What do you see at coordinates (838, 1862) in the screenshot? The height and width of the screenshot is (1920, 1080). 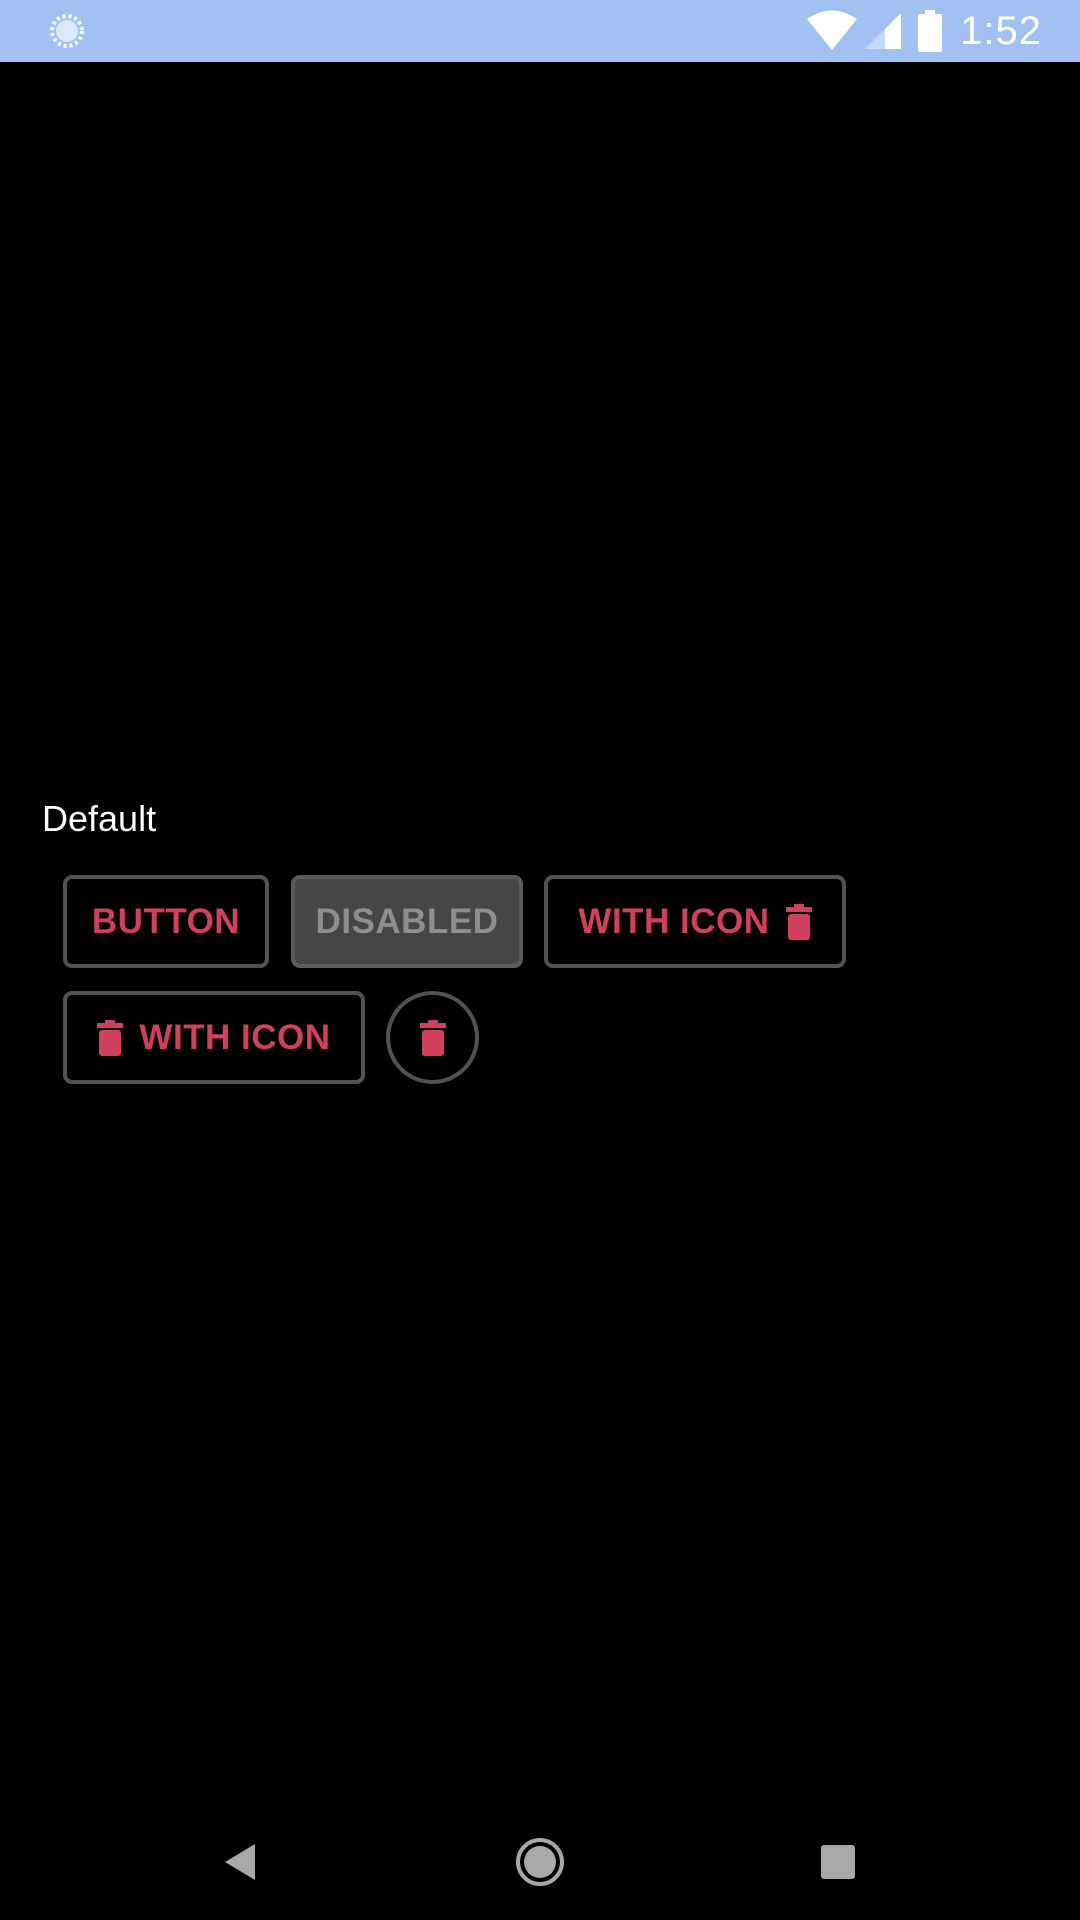 I see `recents-icon` at bounding box center [838, 1862].